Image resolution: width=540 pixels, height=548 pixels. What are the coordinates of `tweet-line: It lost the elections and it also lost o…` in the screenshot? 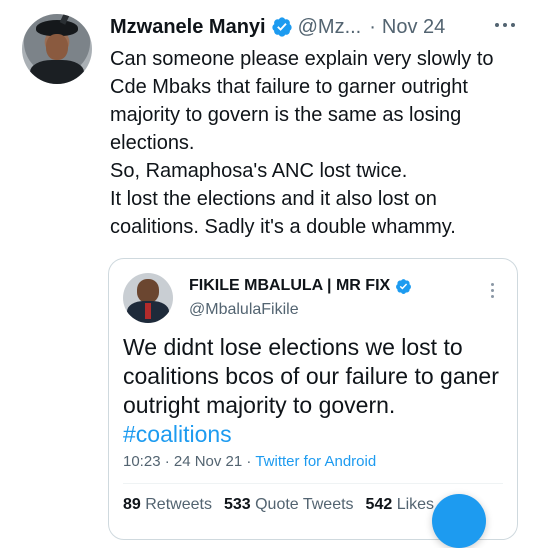 It's located at (273, 199).